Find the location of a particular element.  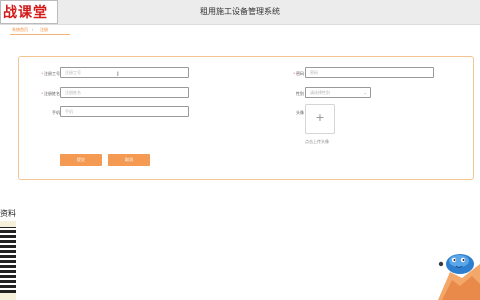

app-title: 租用施工设备管理系统 is located at coordinates (240, 11).